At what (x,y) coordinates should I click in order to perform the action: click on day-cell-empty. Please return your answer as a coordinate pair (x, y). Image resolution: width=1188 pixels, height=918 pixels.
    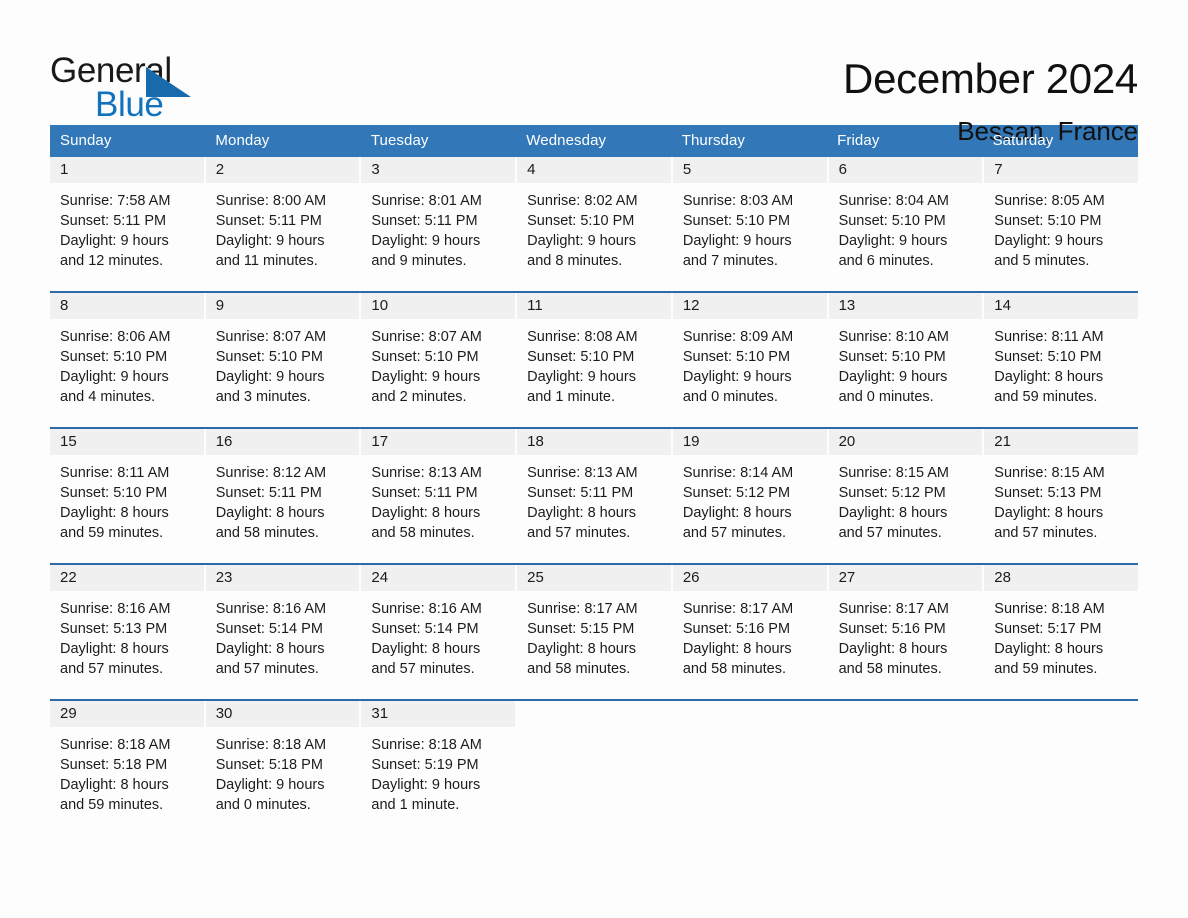
    Looking at the image, I should click on (1061, 763).